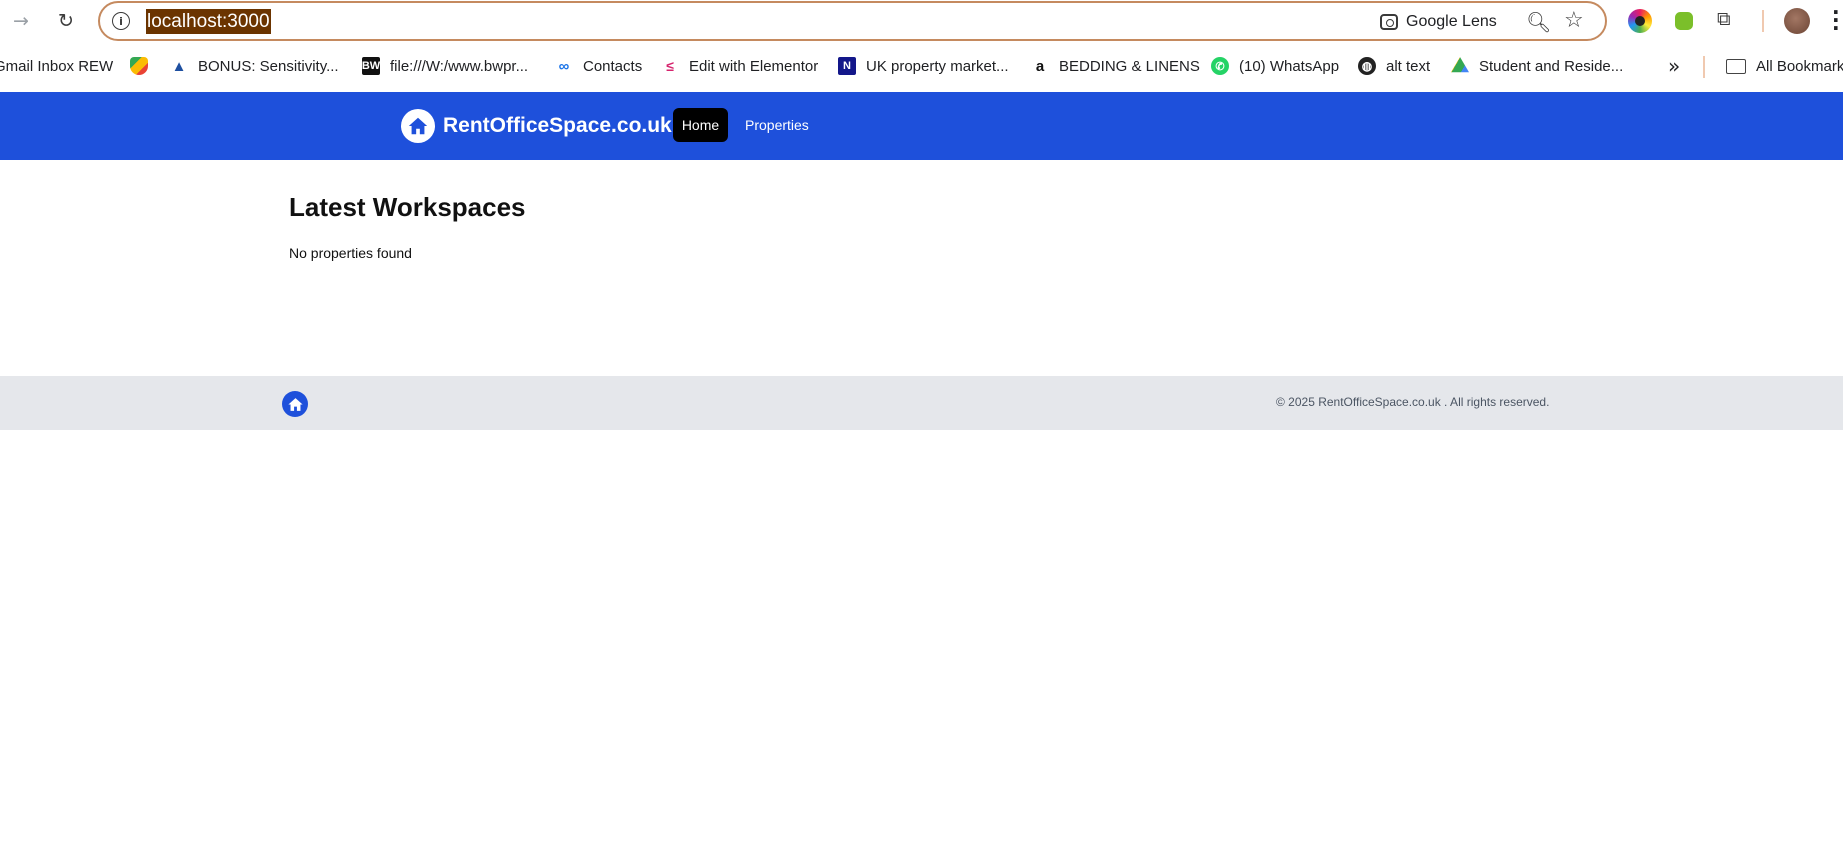  I want to click on bookmarks-divider, so click(1704, 67).